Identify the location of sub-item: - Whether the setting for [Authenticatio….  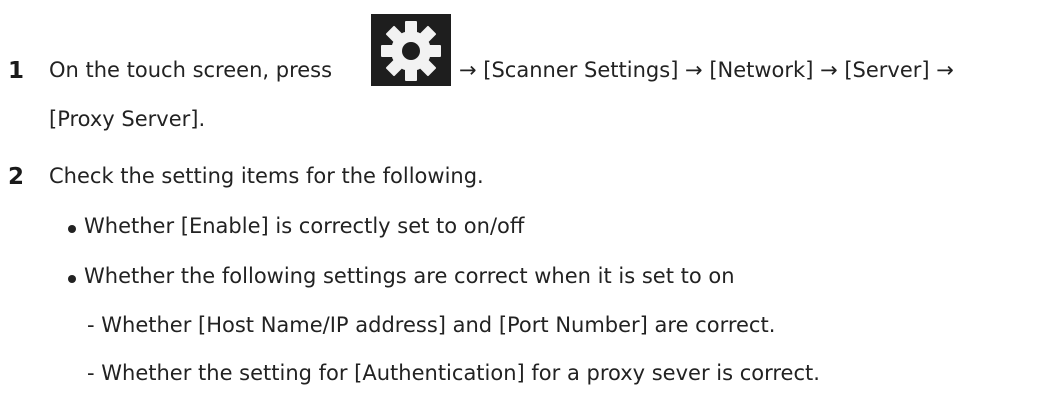
(453, 373).